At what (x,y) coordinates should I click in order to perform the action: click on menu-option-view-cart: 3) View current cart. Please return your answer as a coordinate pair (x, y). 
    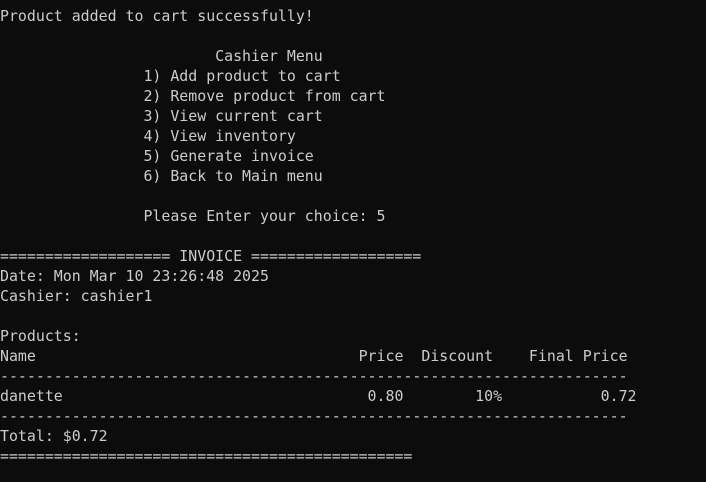
    Looking at the image, I should click on (161, 116).